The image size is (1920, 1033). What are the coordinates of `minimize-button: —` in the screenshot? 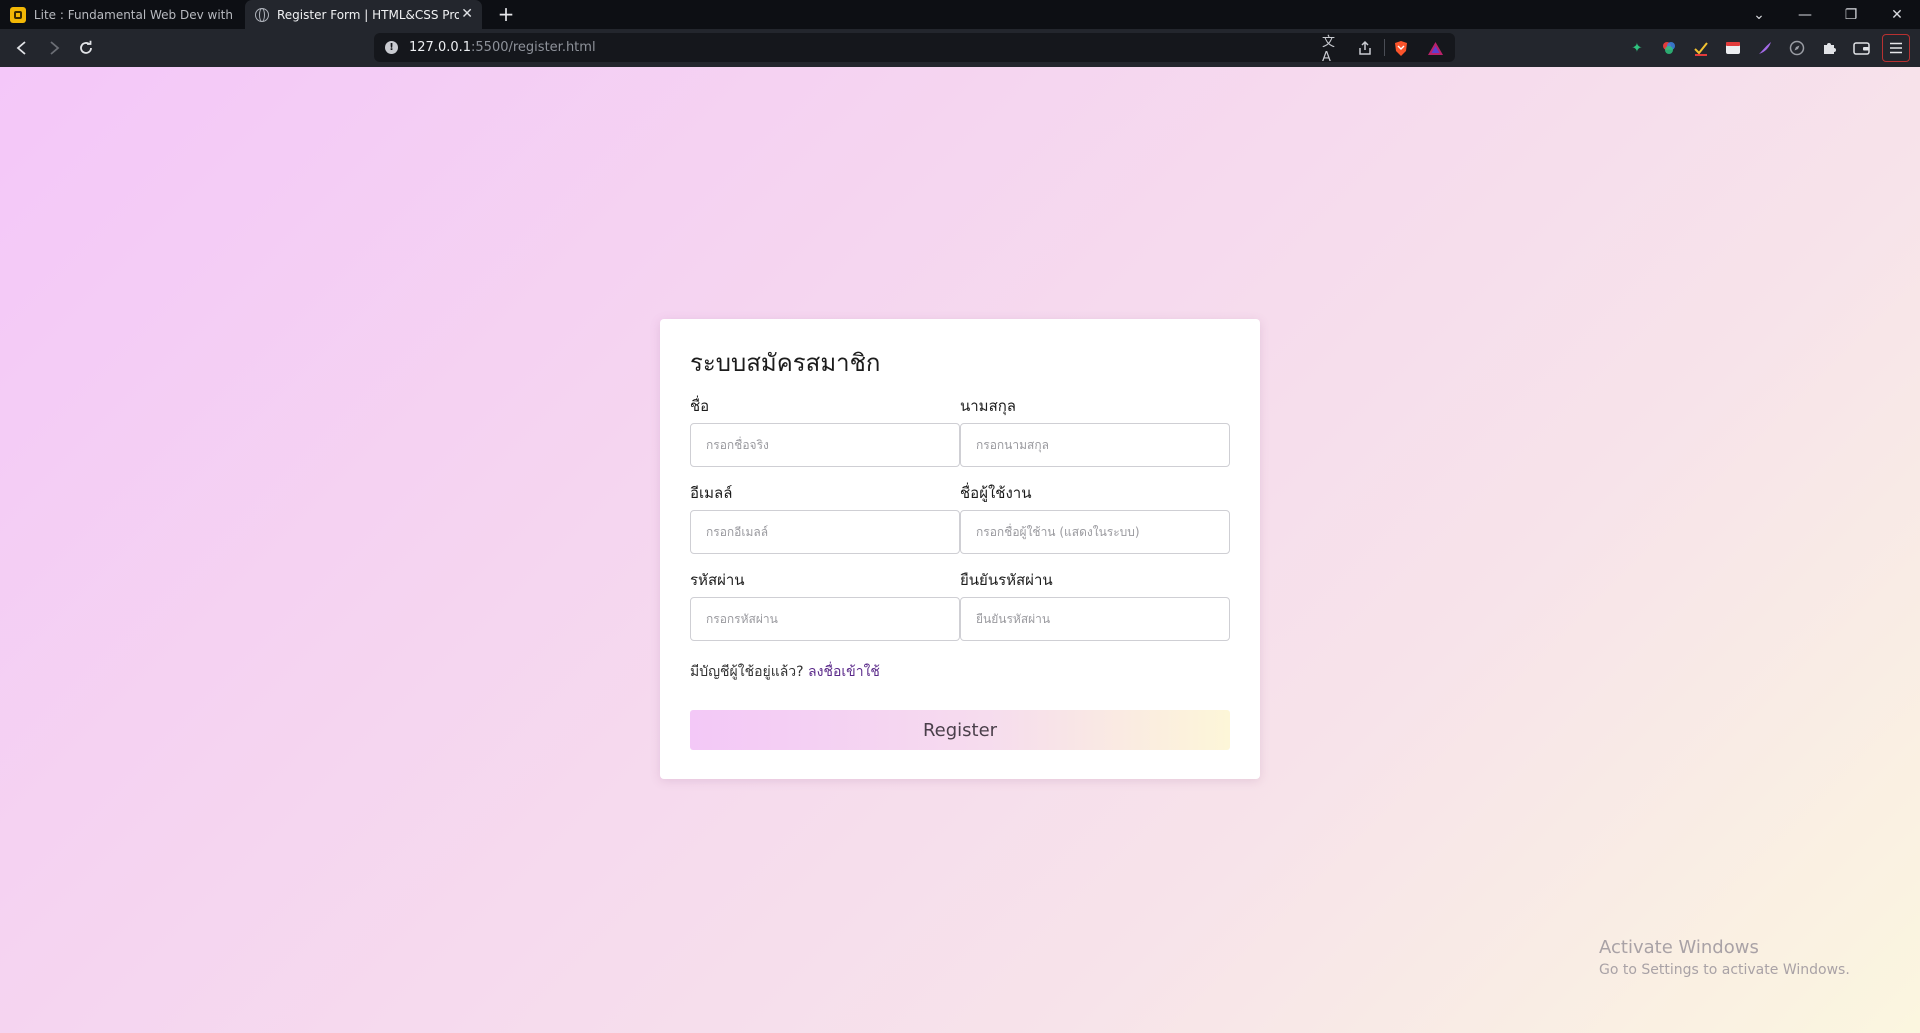 It's located at (1805, 14).